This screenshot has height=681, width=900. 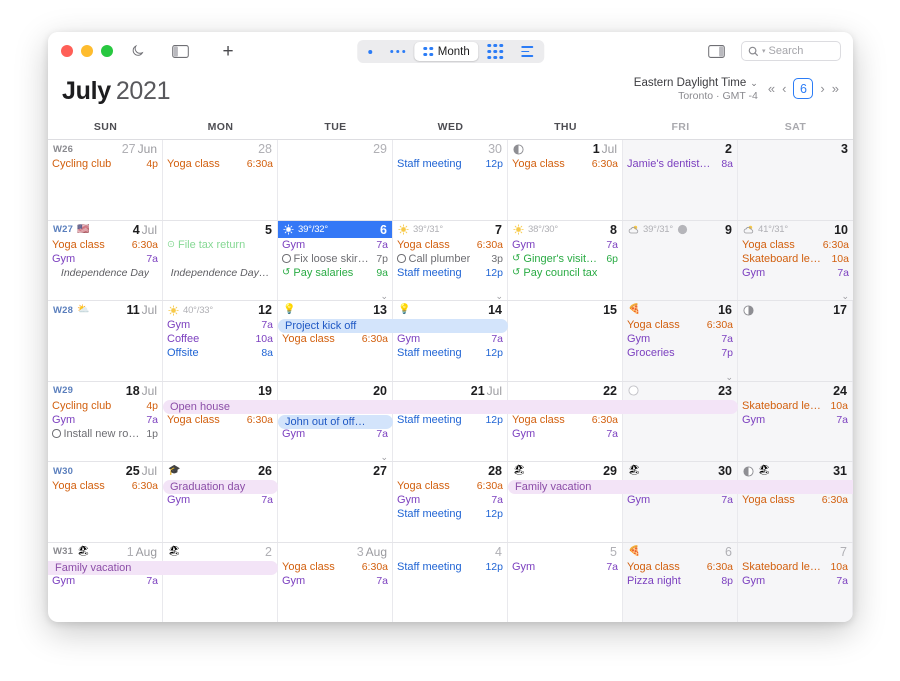 I want to click on event-item: ↺ Pay salaries 9a, so click(x=335, y=273).